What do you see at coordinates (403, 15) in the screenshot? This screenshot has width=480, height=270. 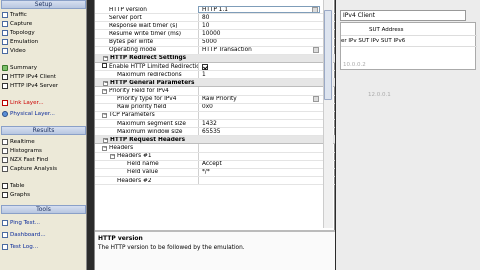 I see `client-tab: IPv4 Client` at bounding box center [403, 15].